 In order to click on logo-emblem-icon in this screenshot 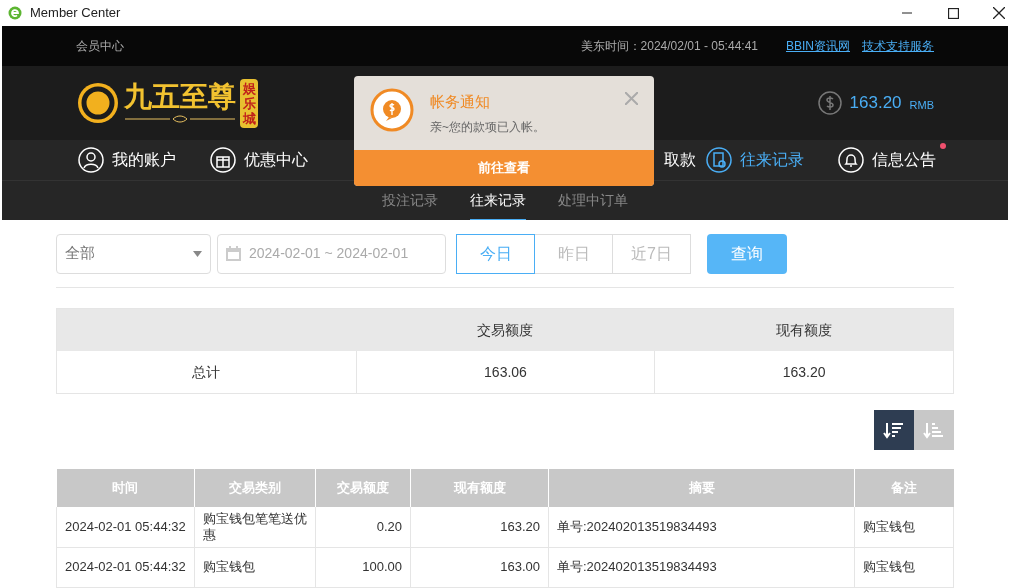, I will do `click(98, 103)`.